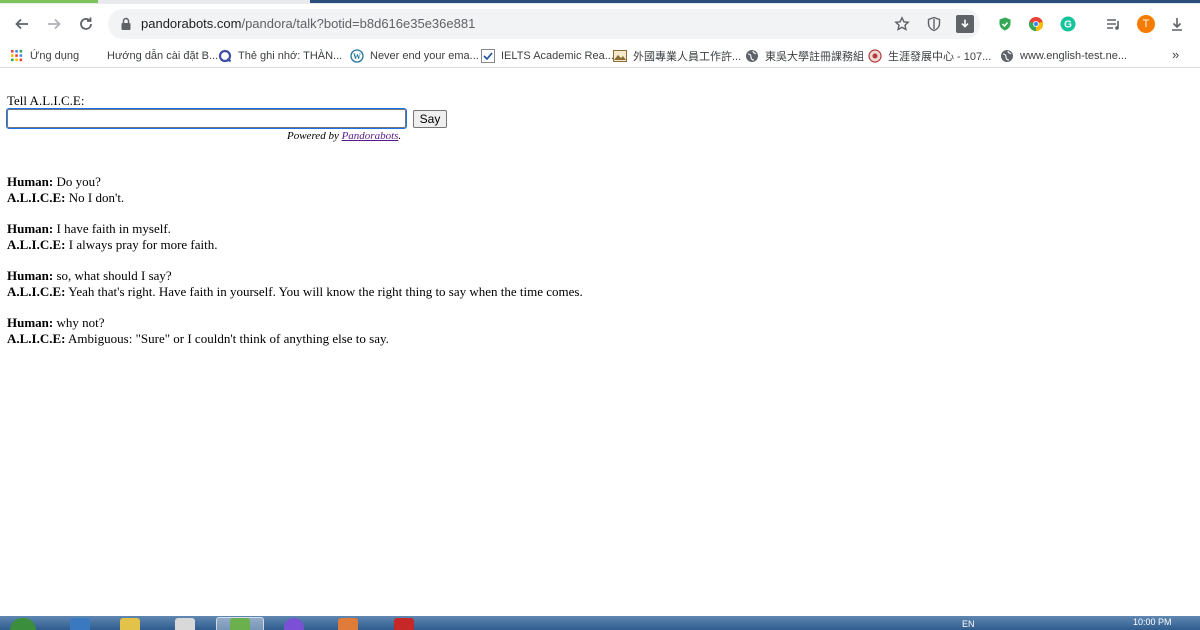 Image resolution: width=1200 pixels, height=630 pixels. Describe the element at coordinates (141, 244) in the screenshot. I see `bot-text: I always pray for more faith.` at that location.